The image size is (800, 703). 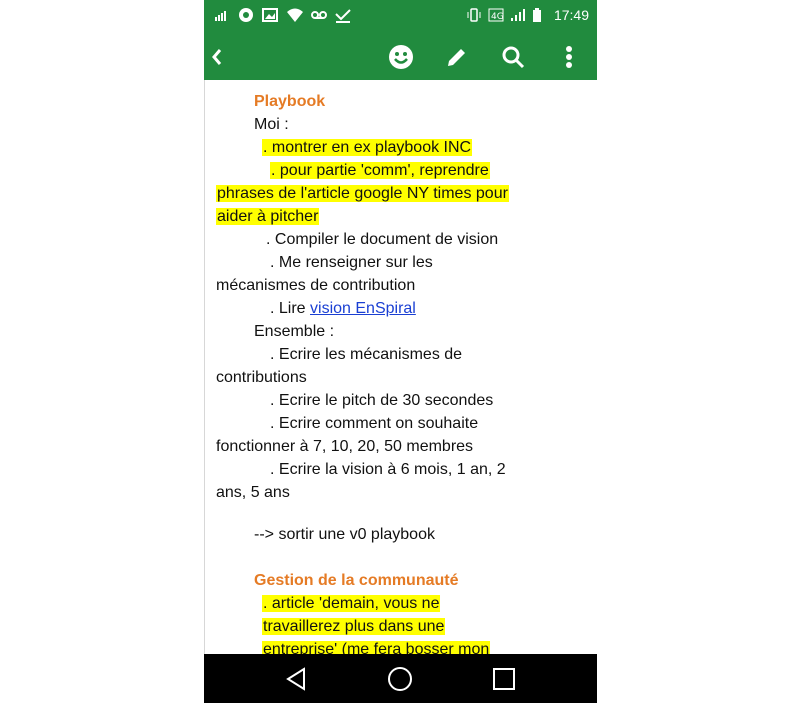 I want to click on heading-gestion-communaute: Gestion de la communauté, so click(x=356, y=580).